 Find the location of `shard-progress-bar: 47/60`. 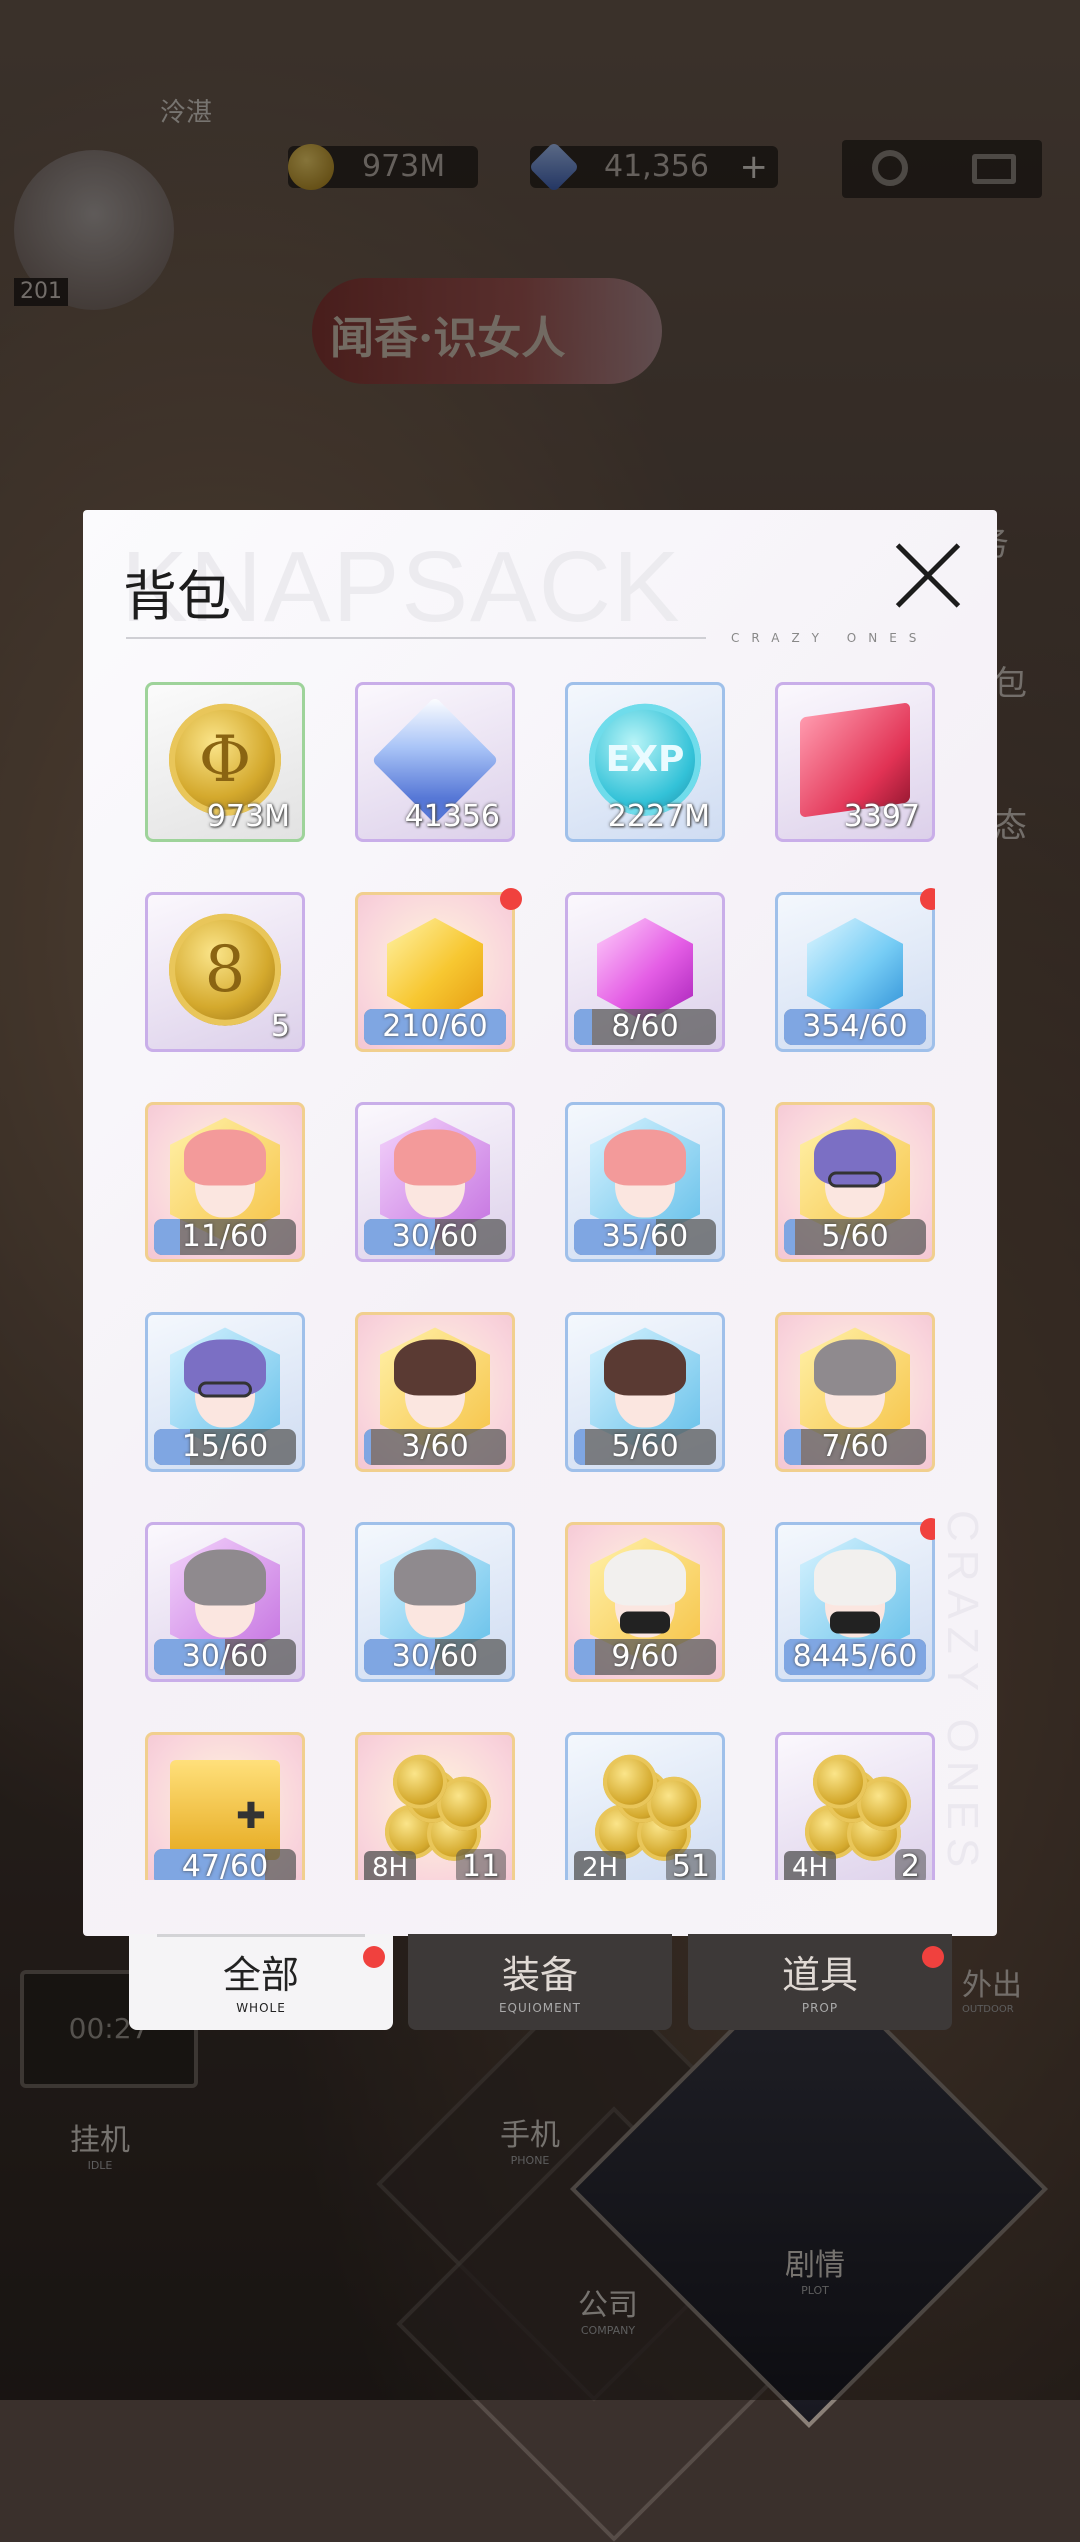

shard-progress-bar: 47/60 is located at coordinates (225, 1864).